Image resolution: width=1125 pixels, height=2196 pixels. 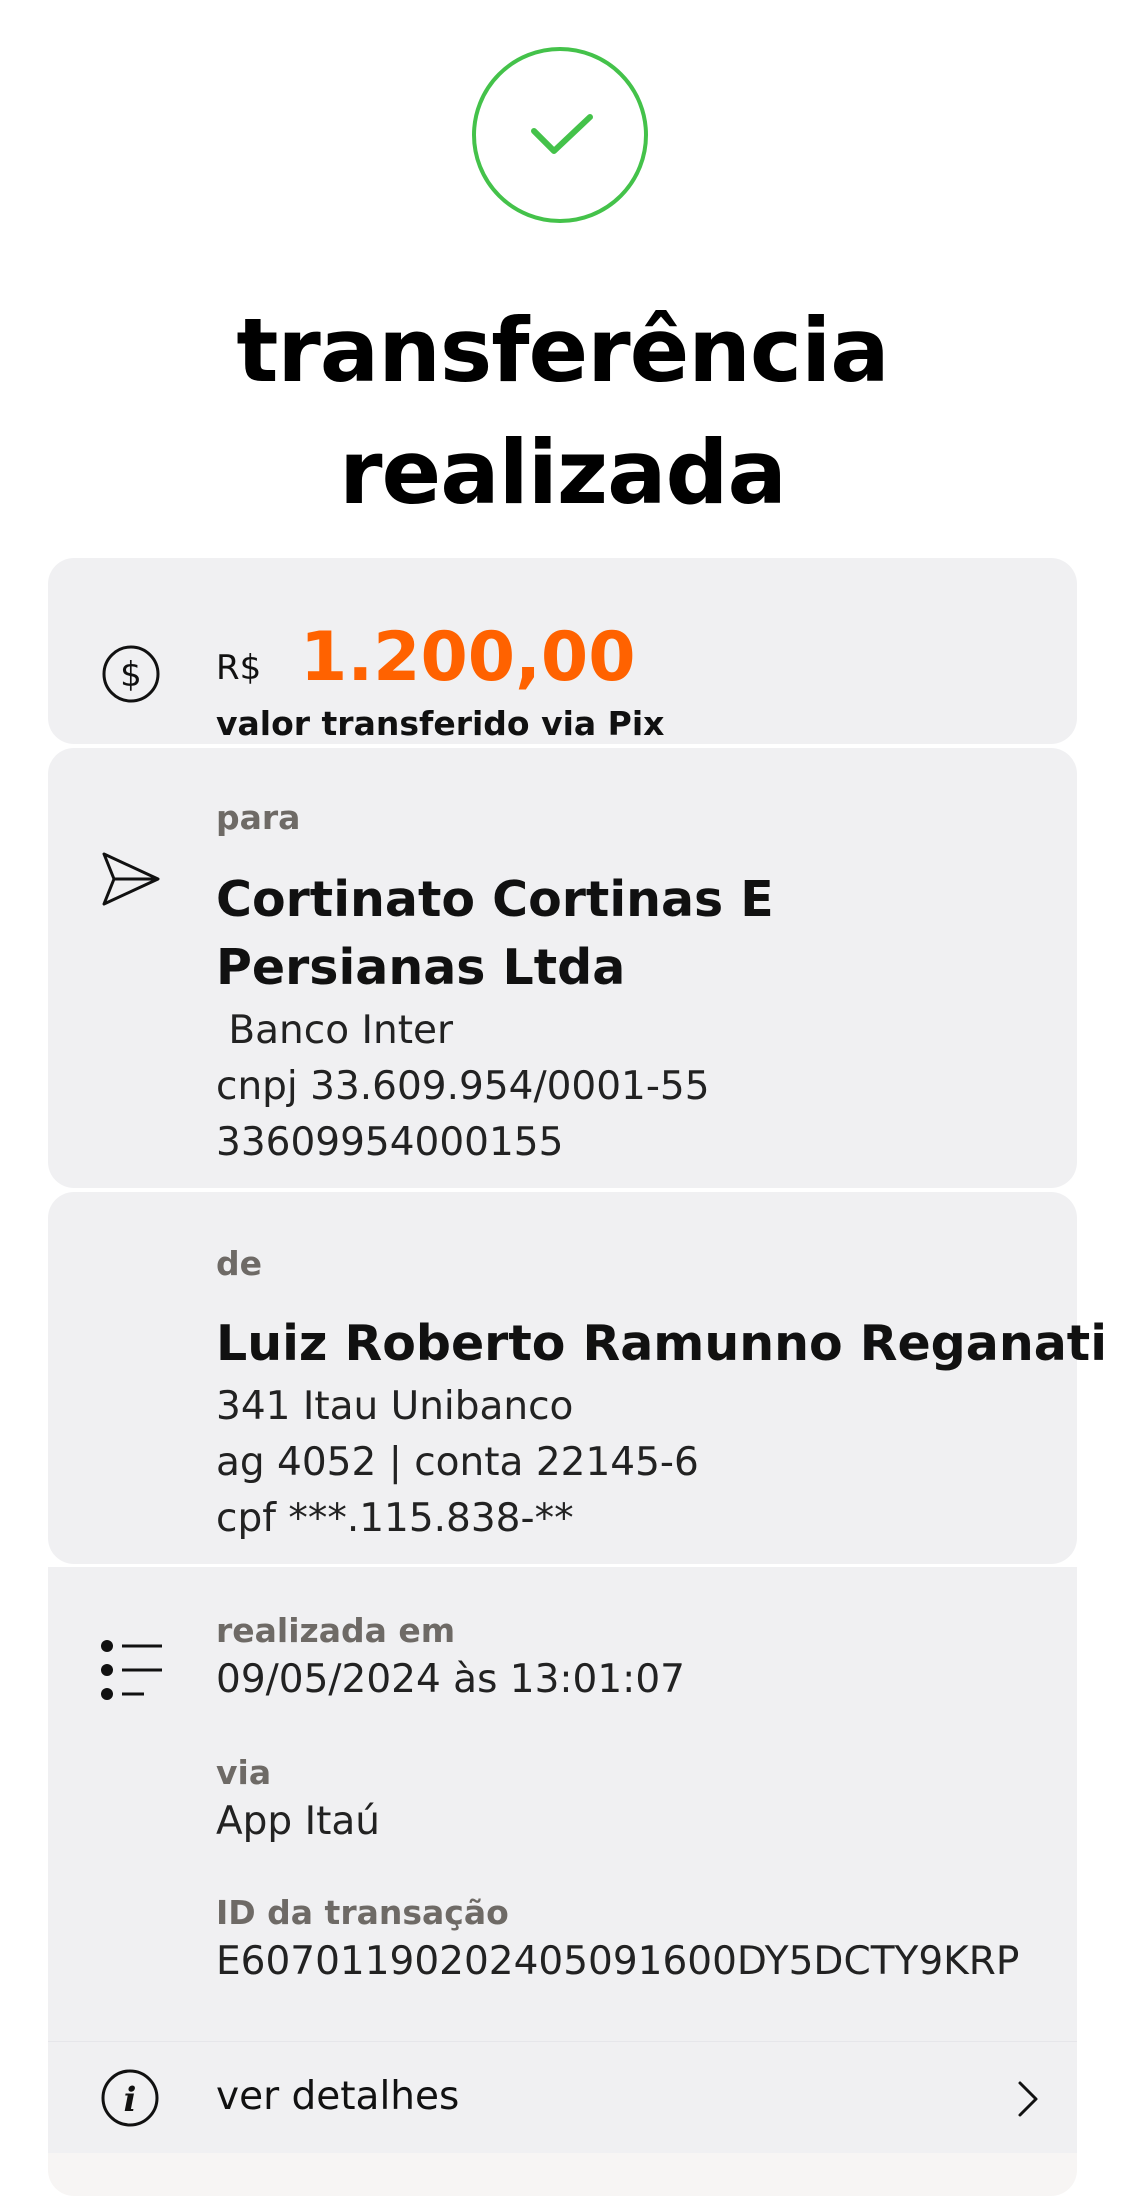 What do you see at coordinates (562, 412) in the screenshot?
I see `page-title: transferência realizada` at bounding box center [562, 412].